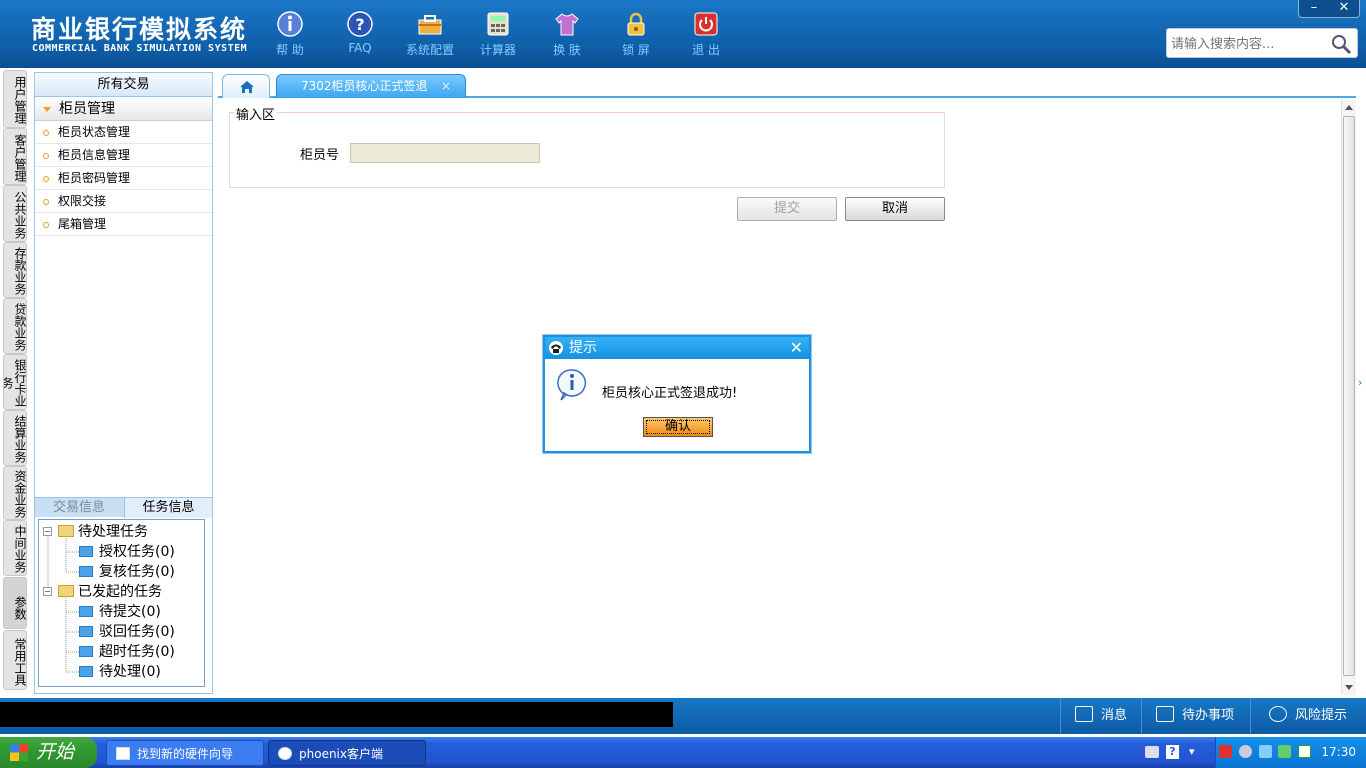 Image resolution: width=1366 pixels, height=768 pixels. Describe the element at coordinates (787, 209) in the screenshot. I see `submit-button: 提交` at that location.